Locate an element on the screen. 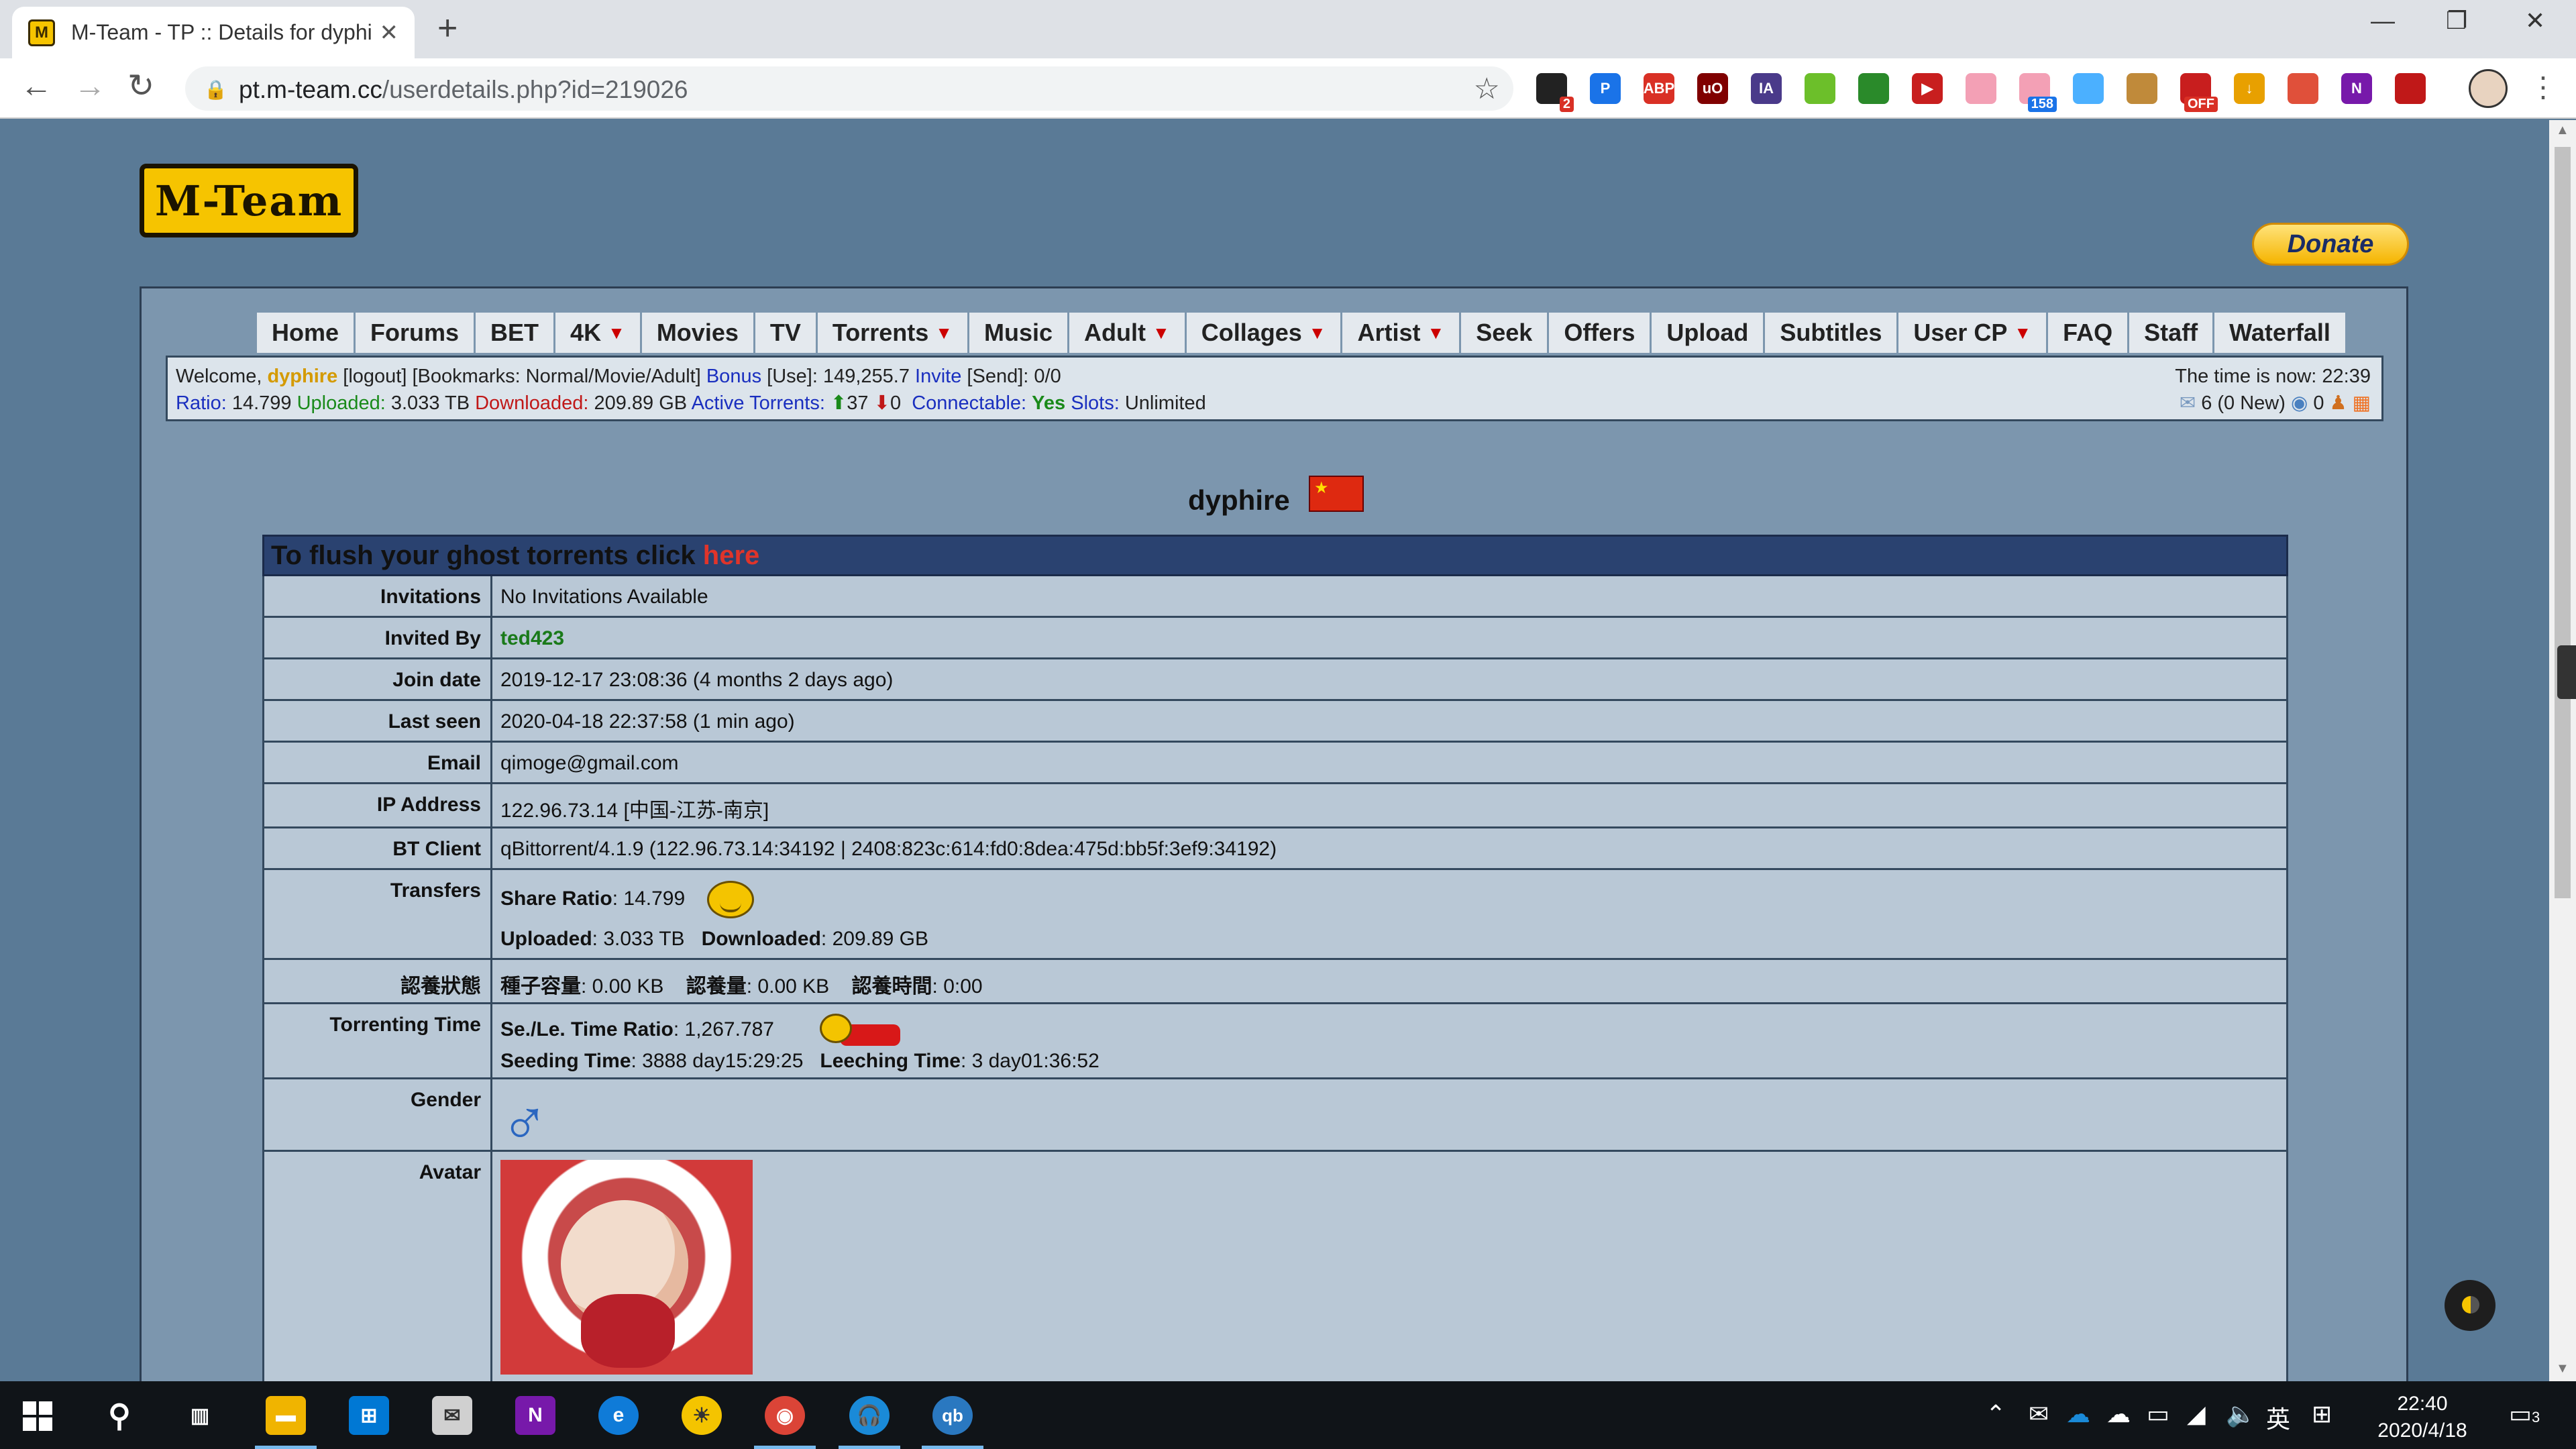 Image resolution: width=2576 pixels, height=1449 pixels. rss-icon: ▦ is located at coordinates (2362, 403).